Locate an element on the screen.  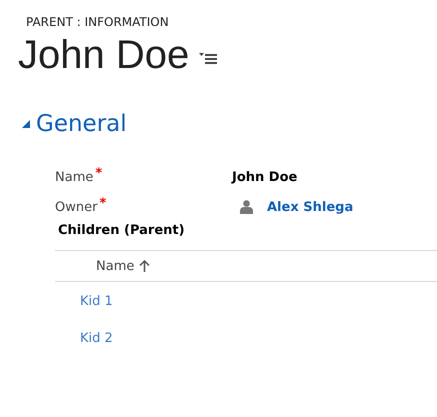
record-title: John Doe is located at coordinates (104, 55).